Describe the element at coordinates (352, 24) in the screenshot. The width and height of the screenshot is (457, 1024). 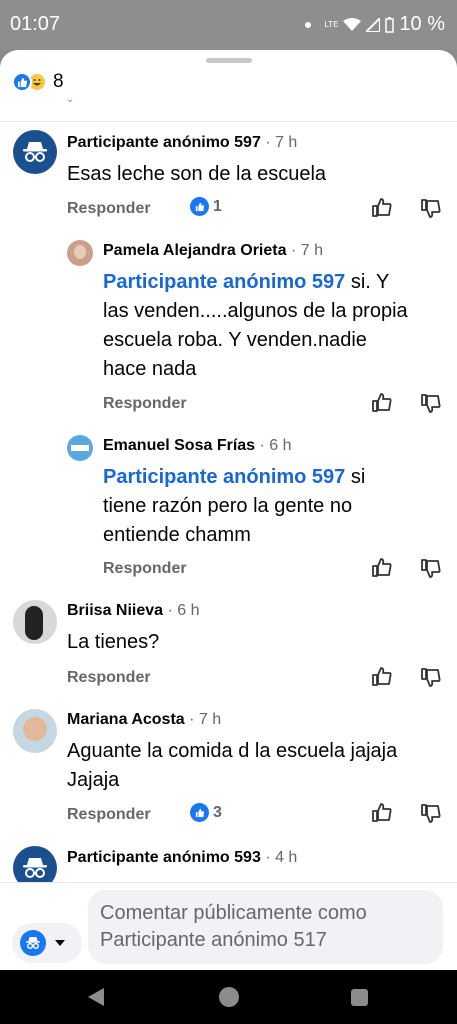
I see `wifi-icon` at that location.